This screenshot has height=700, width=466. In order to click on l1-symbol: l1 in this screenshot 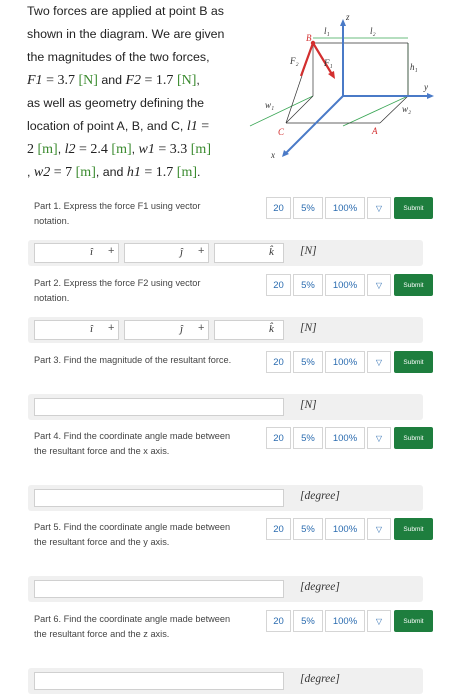, I will do `click(192, 126)`.